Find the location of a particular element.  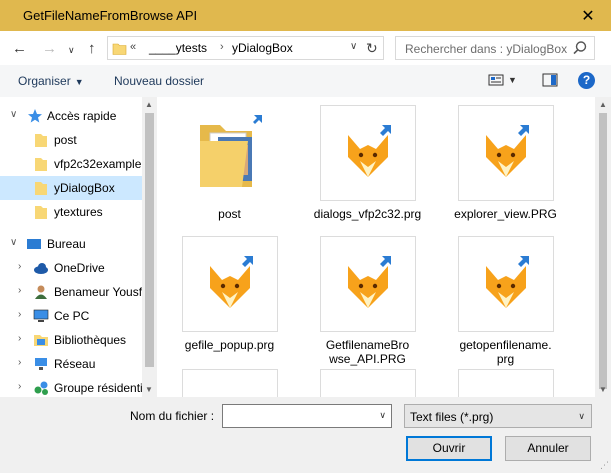

sidebar-item-label: Benameur Yousf is located at coordinates (98, 292).